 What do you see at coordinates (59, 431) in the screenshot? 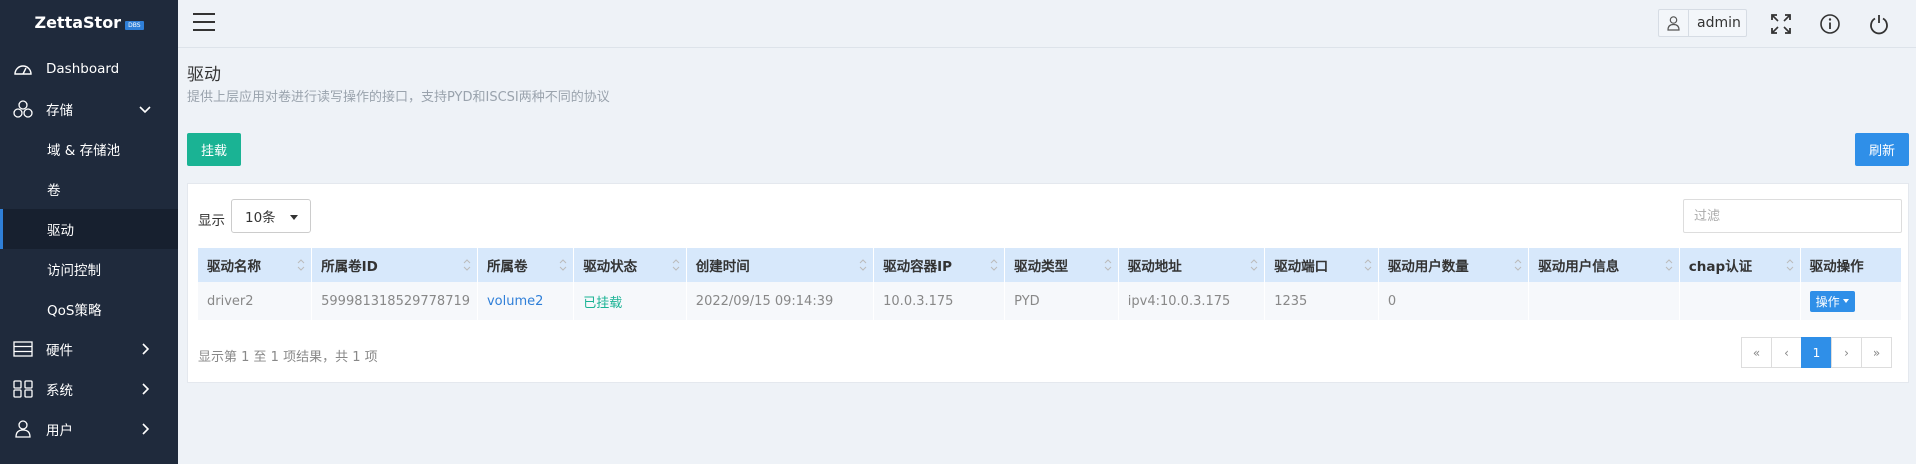
I see `sidebar-item-label: 用户` at bounding box center [59, 431].